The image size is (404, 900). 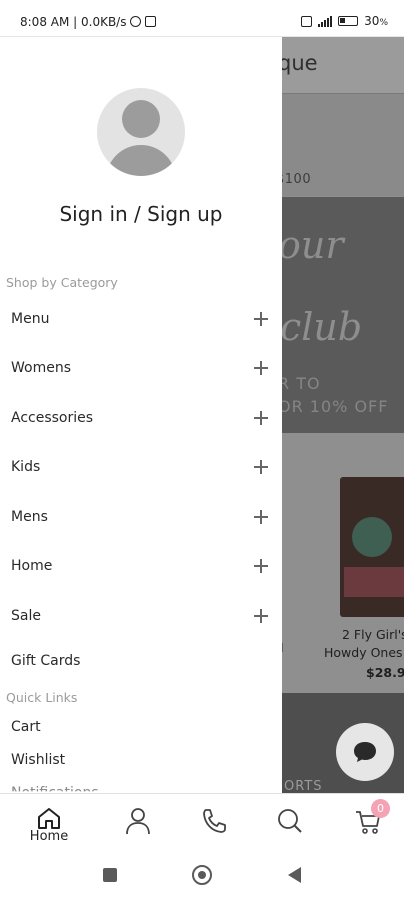 I want to click on product-name-line1: 2 Fly Girl's, so click(x=373, y=634).